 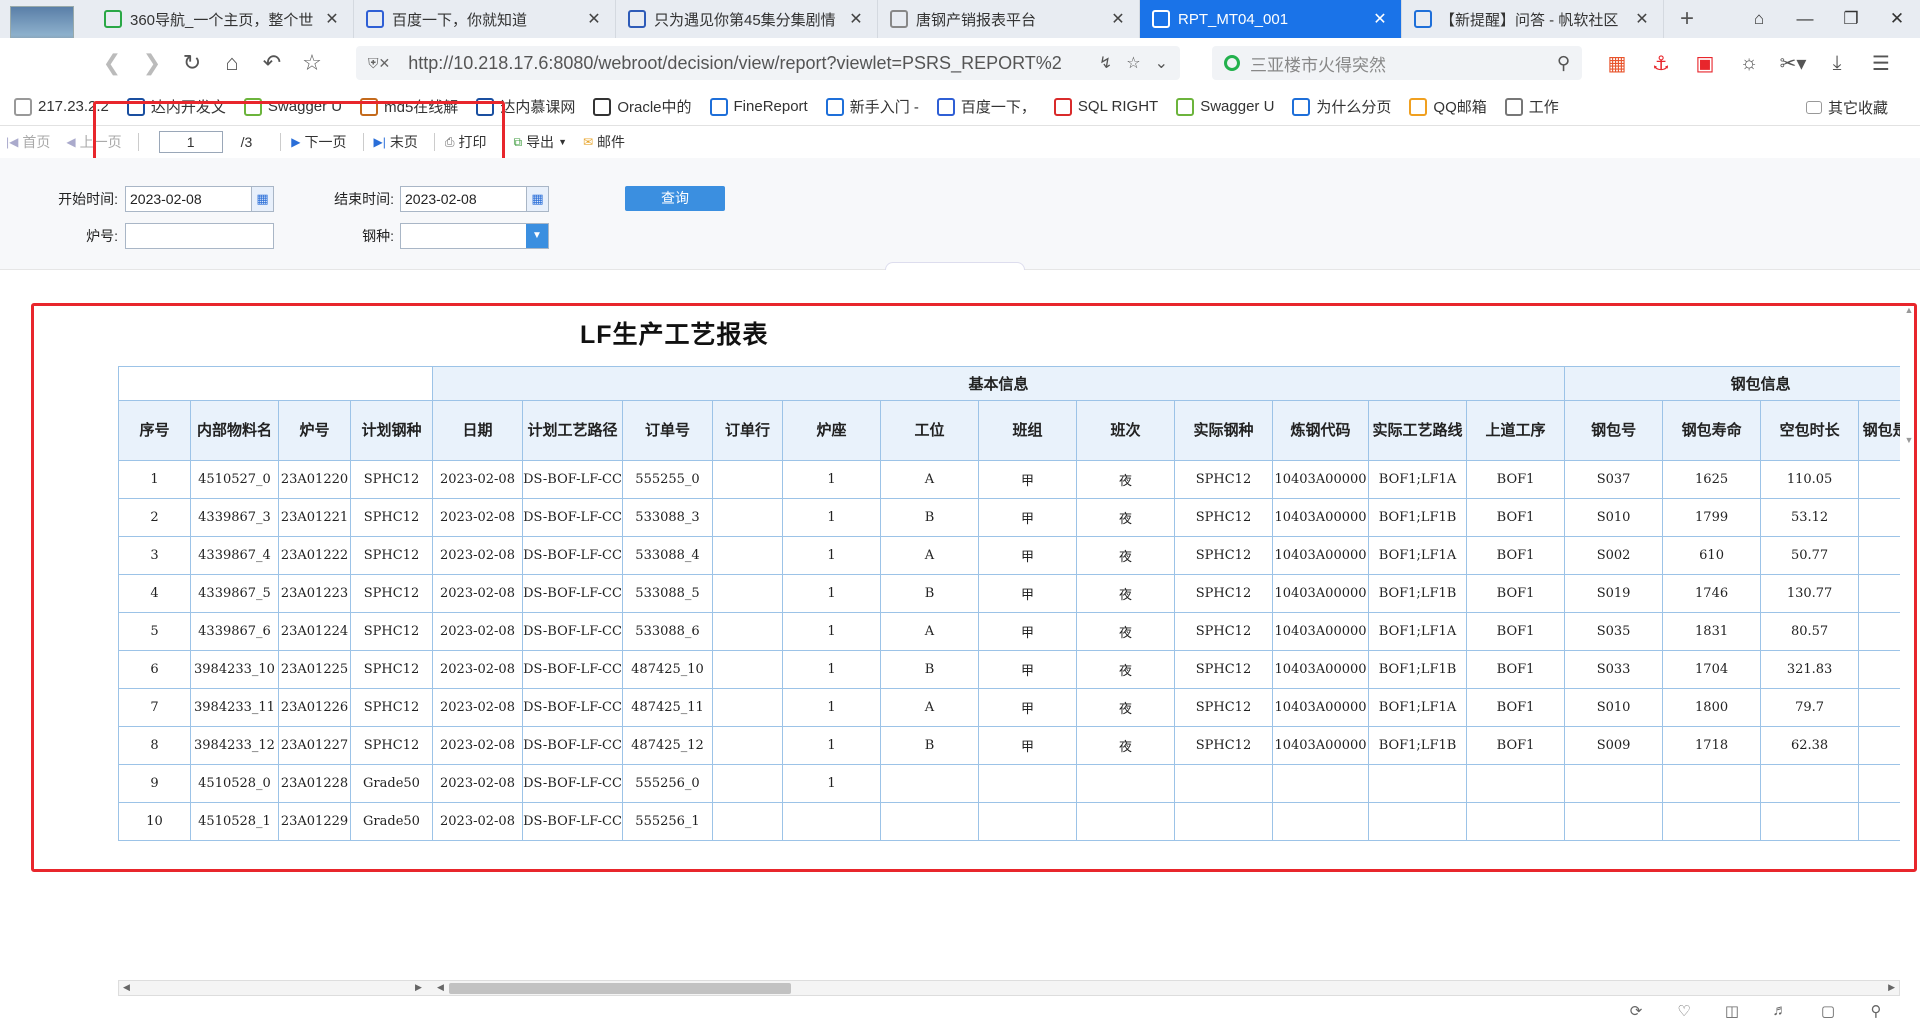 I want to click on bookmark-item: 工作, so click(x=1531, y=106).